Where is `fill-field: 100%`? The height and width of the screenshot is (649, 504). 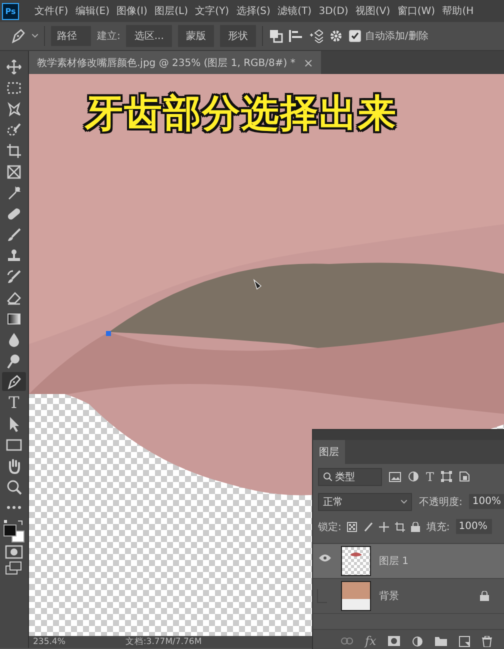 fill-field: 100% is located at coordinates (474, 526).